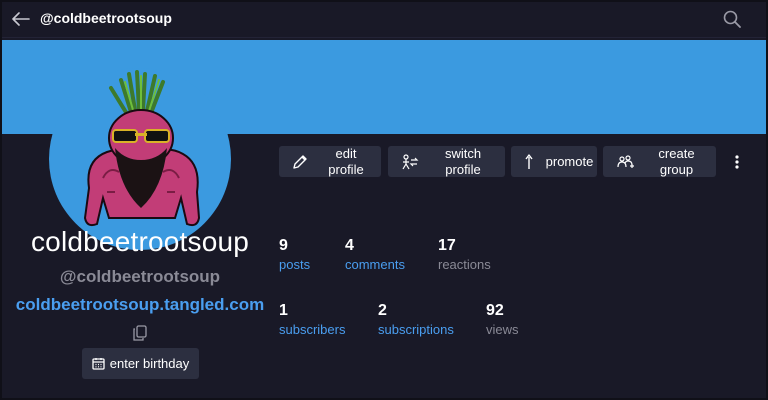 Image resolution: width=768 pixels, height=400 pixels. I want to click on create-group-label-line1: create, so click(676, 153).